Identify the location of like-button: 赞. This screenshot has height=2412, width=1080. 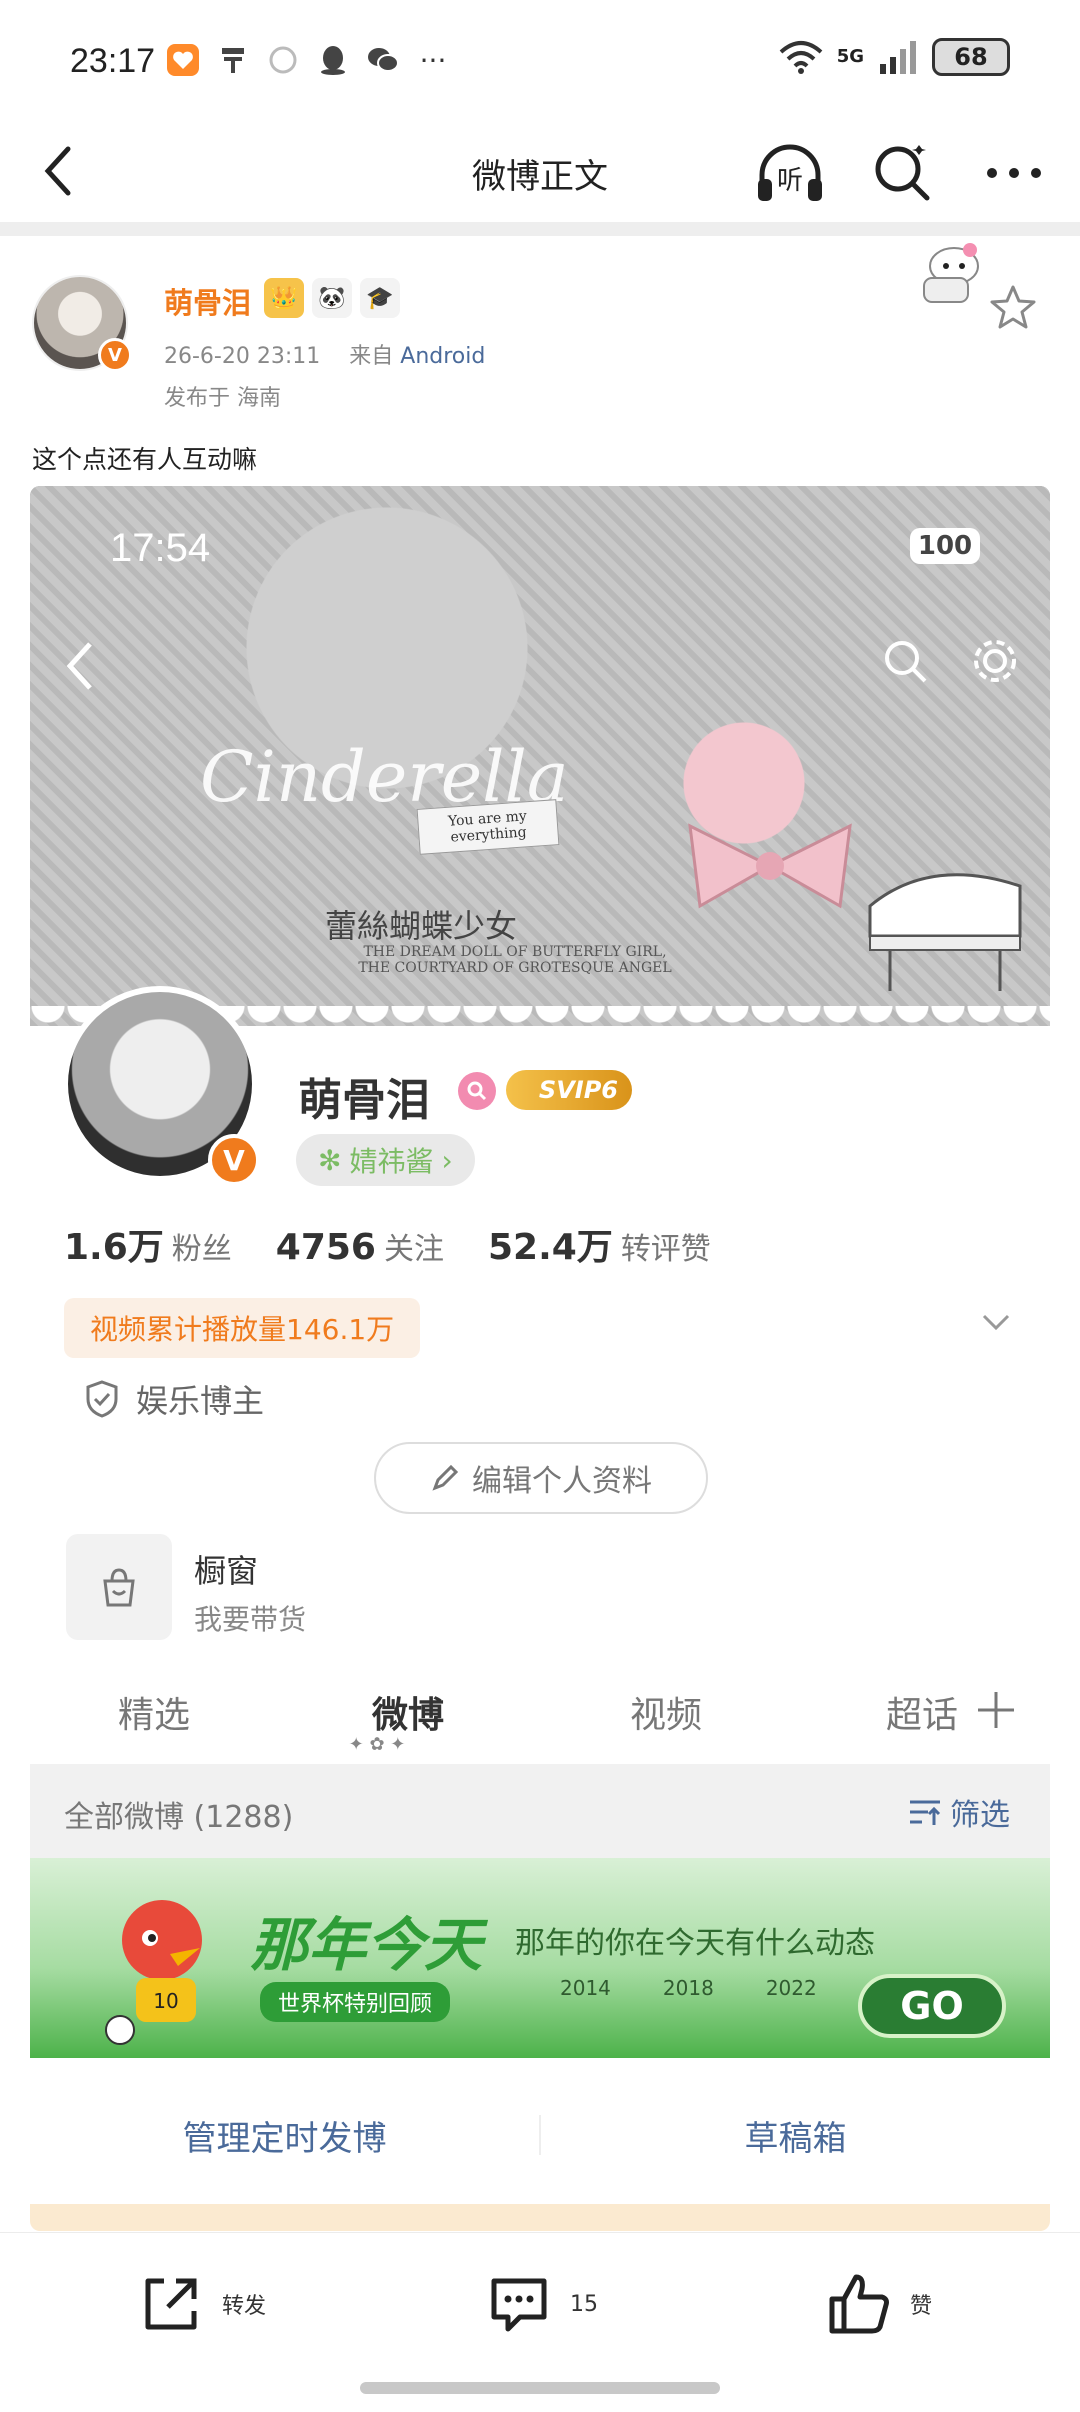
(879, 2304).